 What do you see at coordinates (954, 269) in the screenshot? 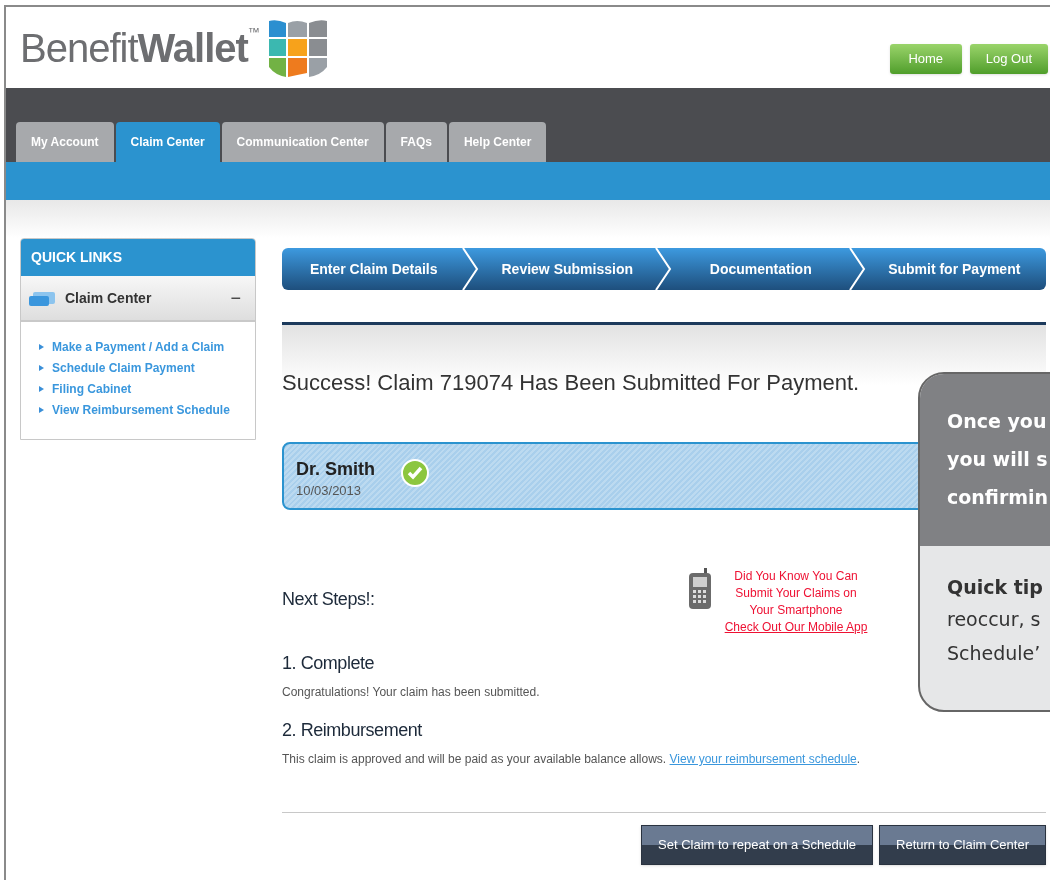
I see `step-label: Submit for Payment` at bounding box center [954, 269].